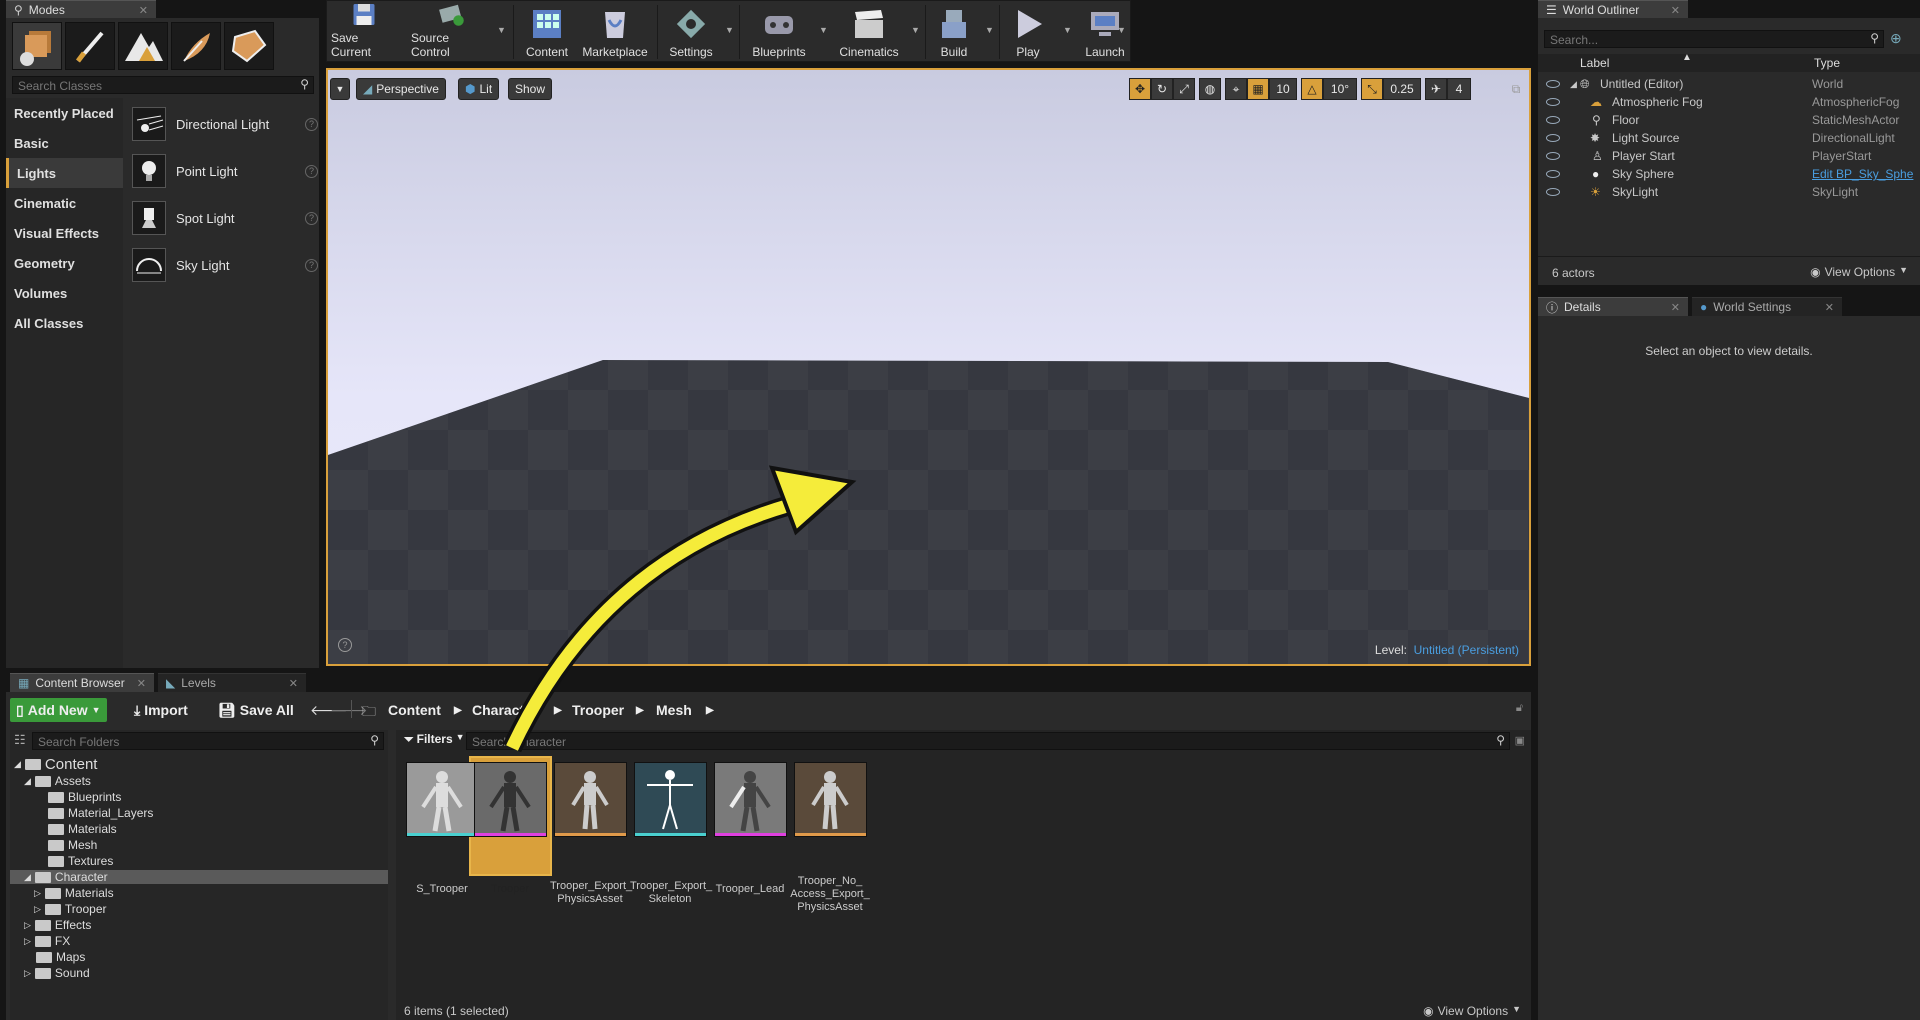  Describe the element at coordinates (674, 710) in the screenshot. I see `breadcrumb-mesh: Mesh` at that location.